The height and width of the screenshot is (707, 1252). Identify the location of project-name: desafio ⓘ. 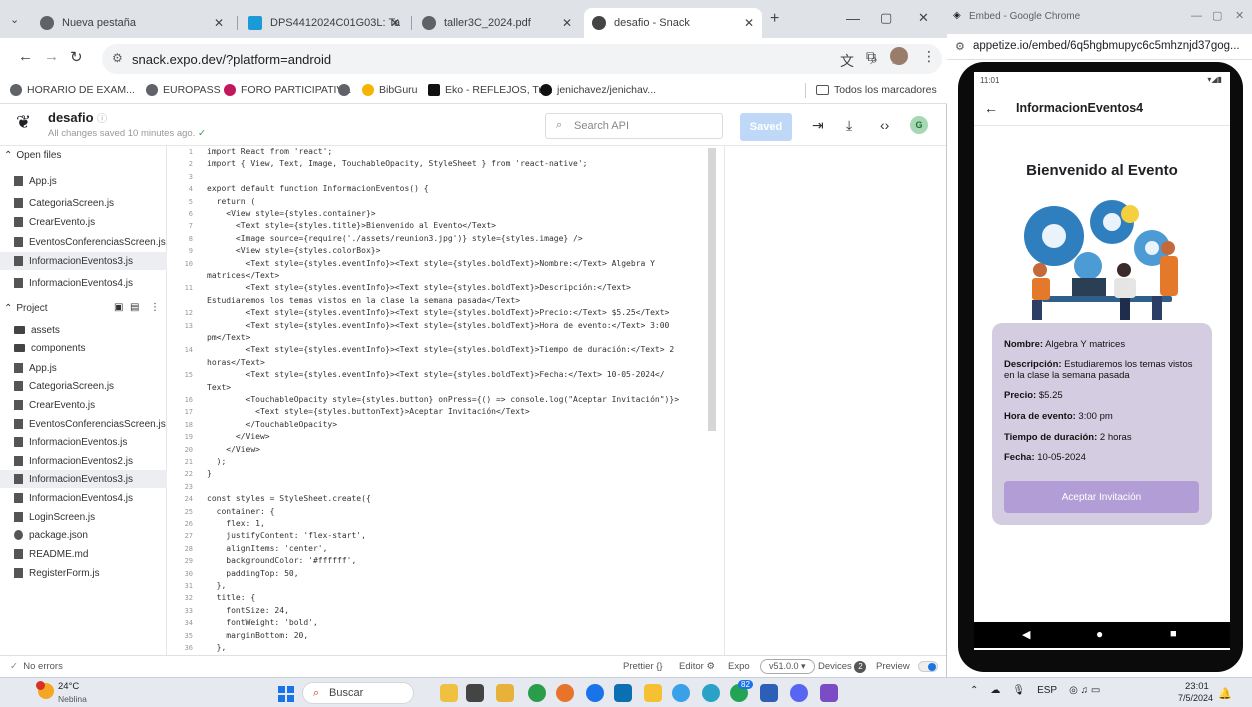
(77, 117).